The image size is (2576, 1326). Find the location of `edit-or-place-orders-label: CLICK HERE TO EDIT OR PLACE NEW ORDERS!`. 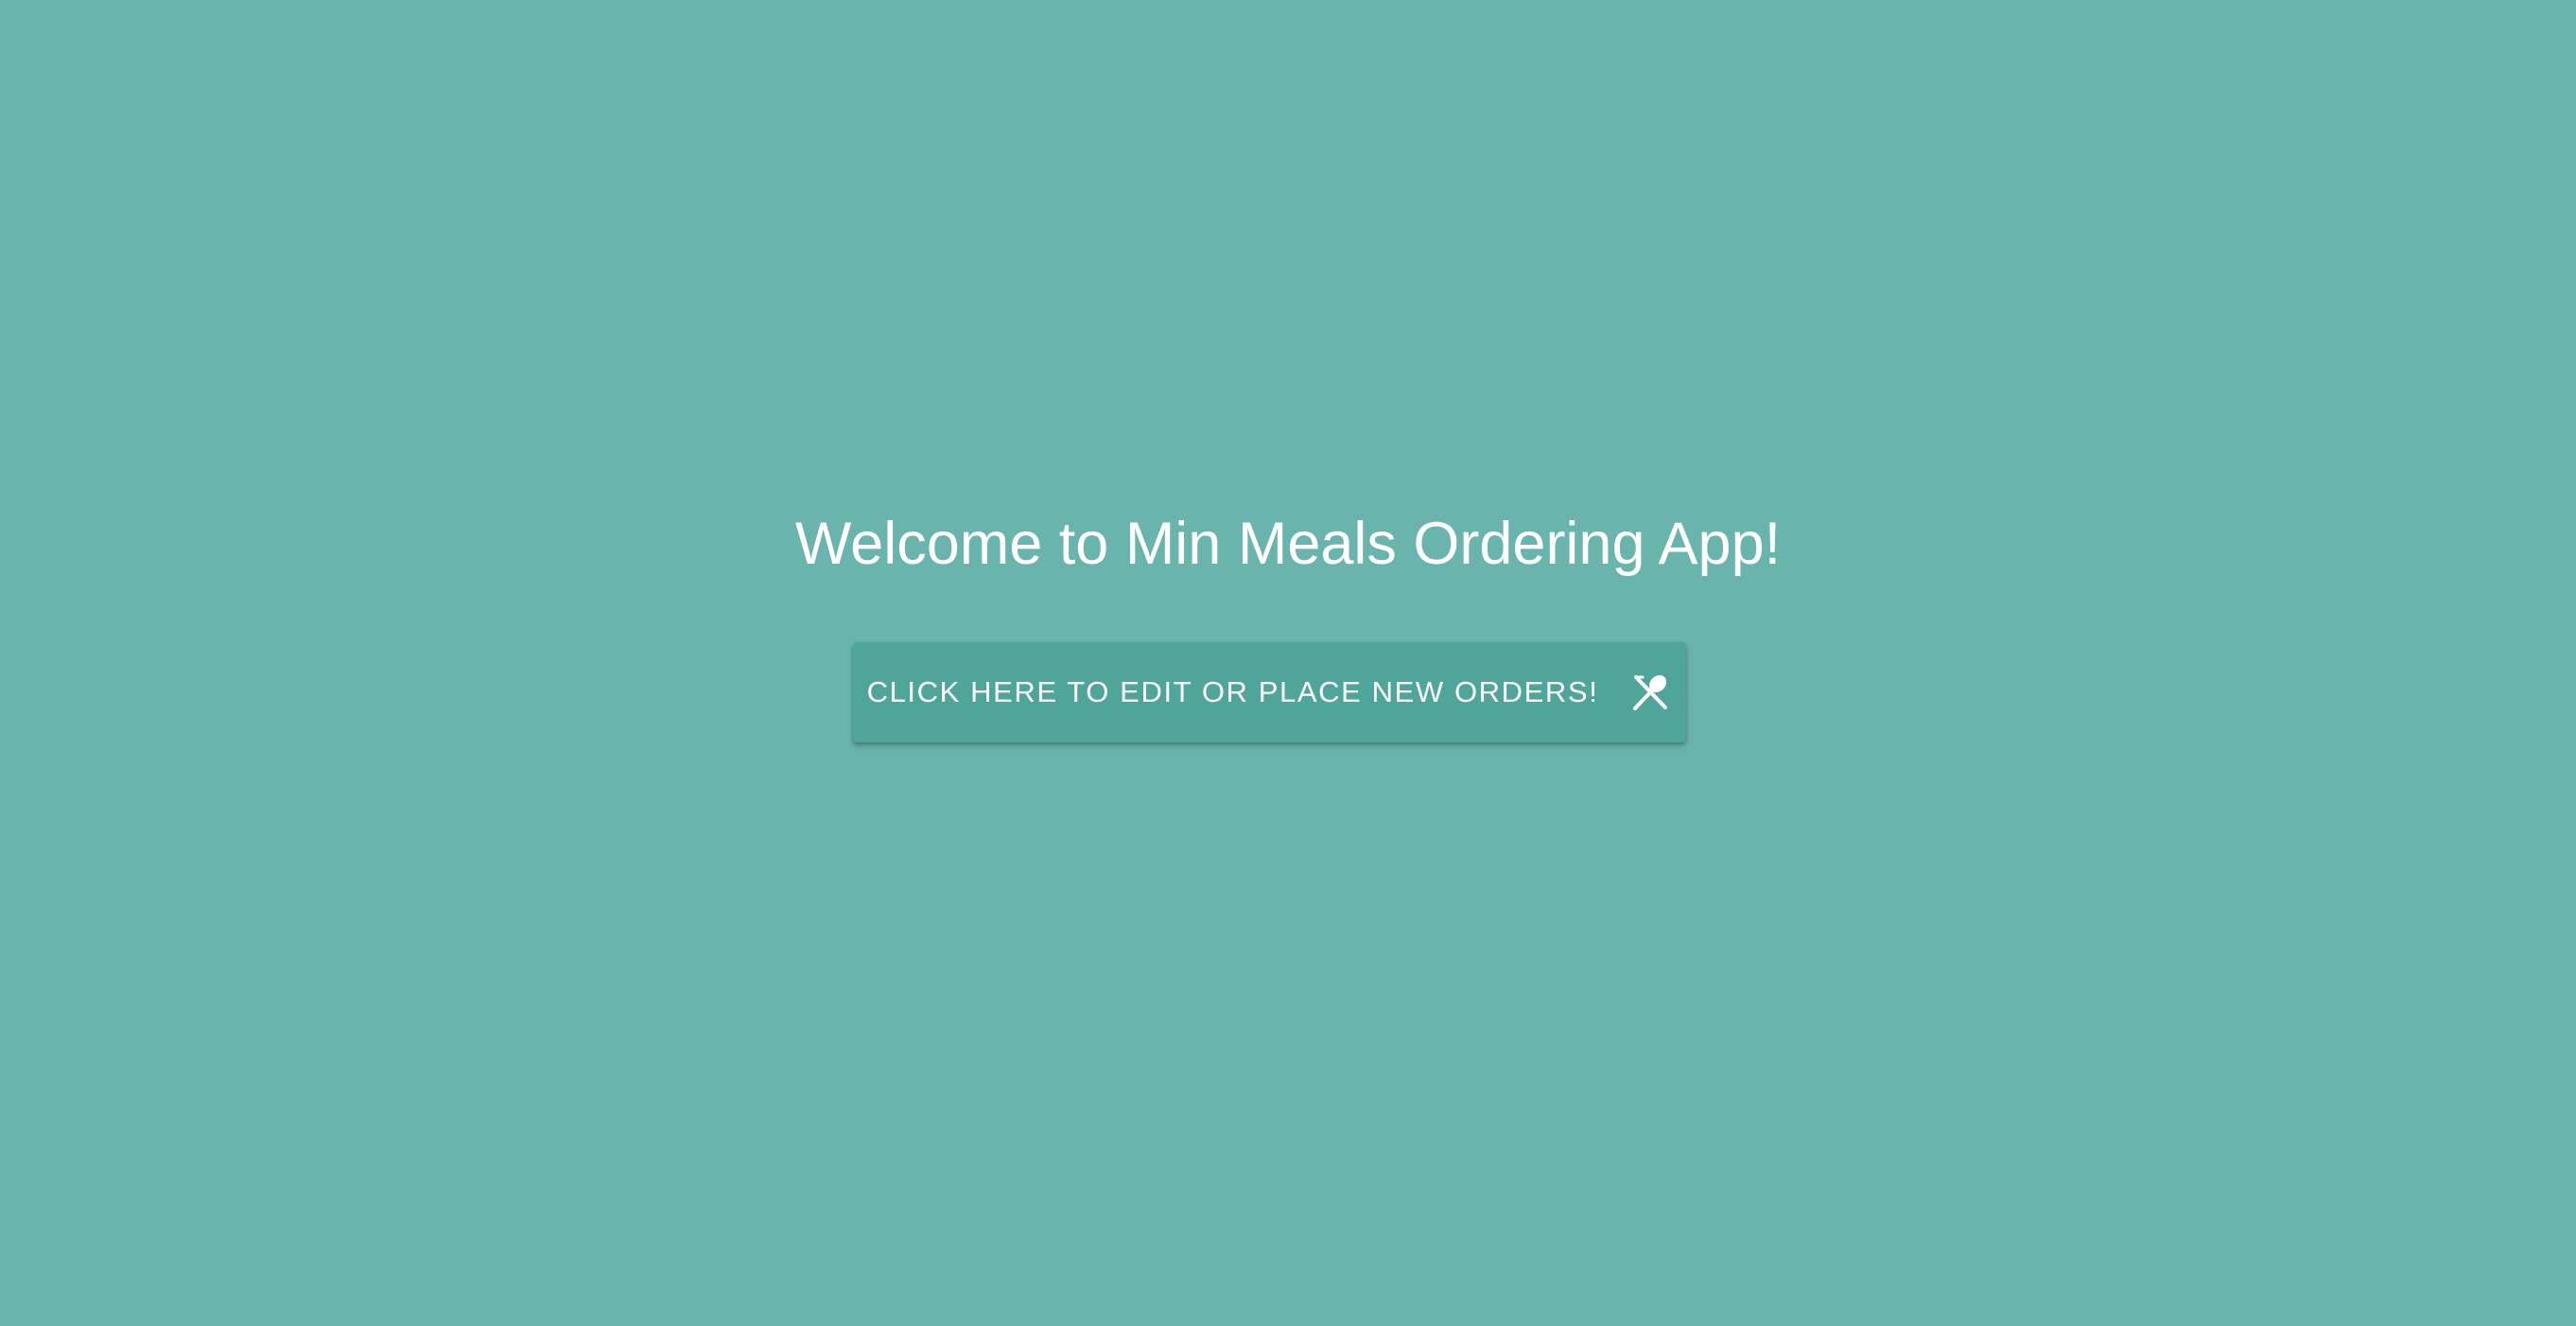

edit-or-place-orders-label: CLICK HERE TO EDIT OR PLACE NEW ORDERS! is located at coordinates (1232, 691).